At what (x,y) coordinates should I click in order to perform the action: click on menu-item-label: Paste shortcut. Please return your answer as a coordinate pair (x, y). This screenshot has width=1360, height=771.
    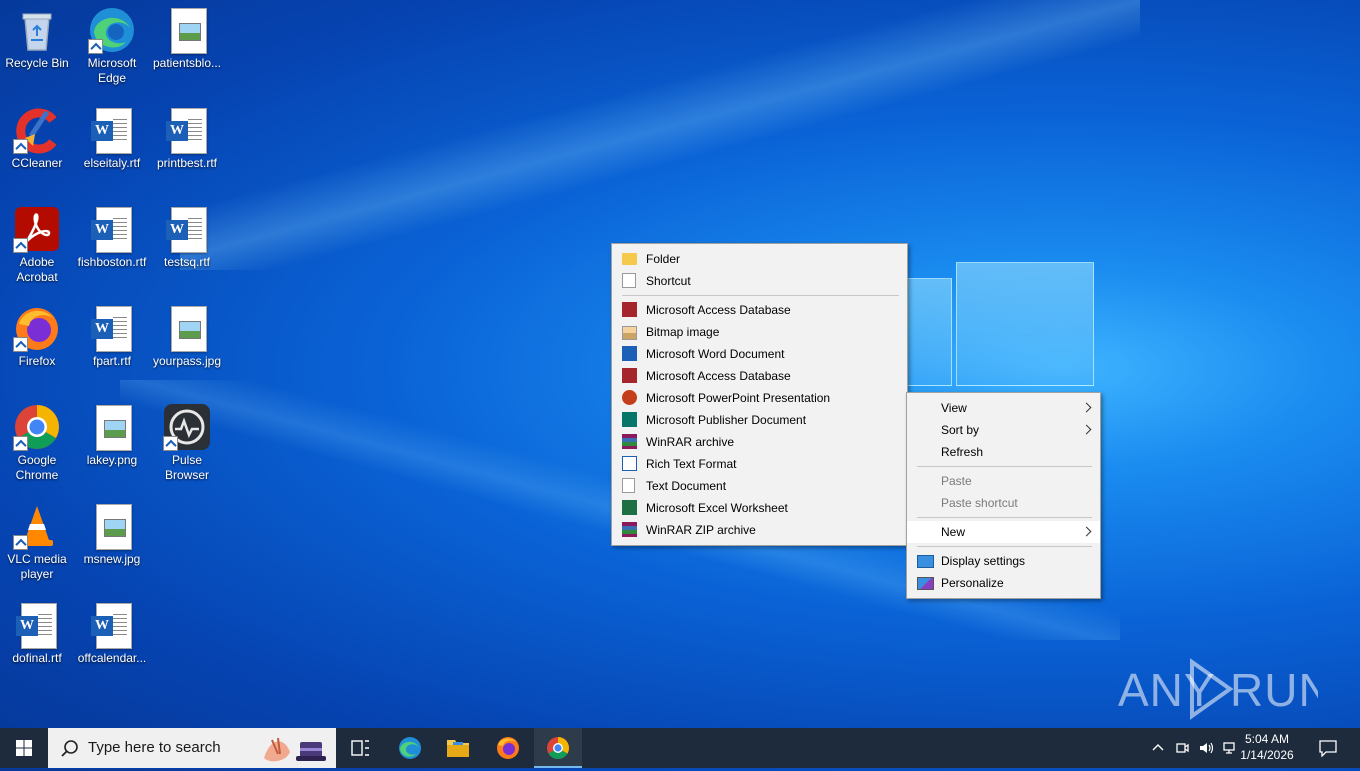
    Looking at the image, I should click on (979, 503).